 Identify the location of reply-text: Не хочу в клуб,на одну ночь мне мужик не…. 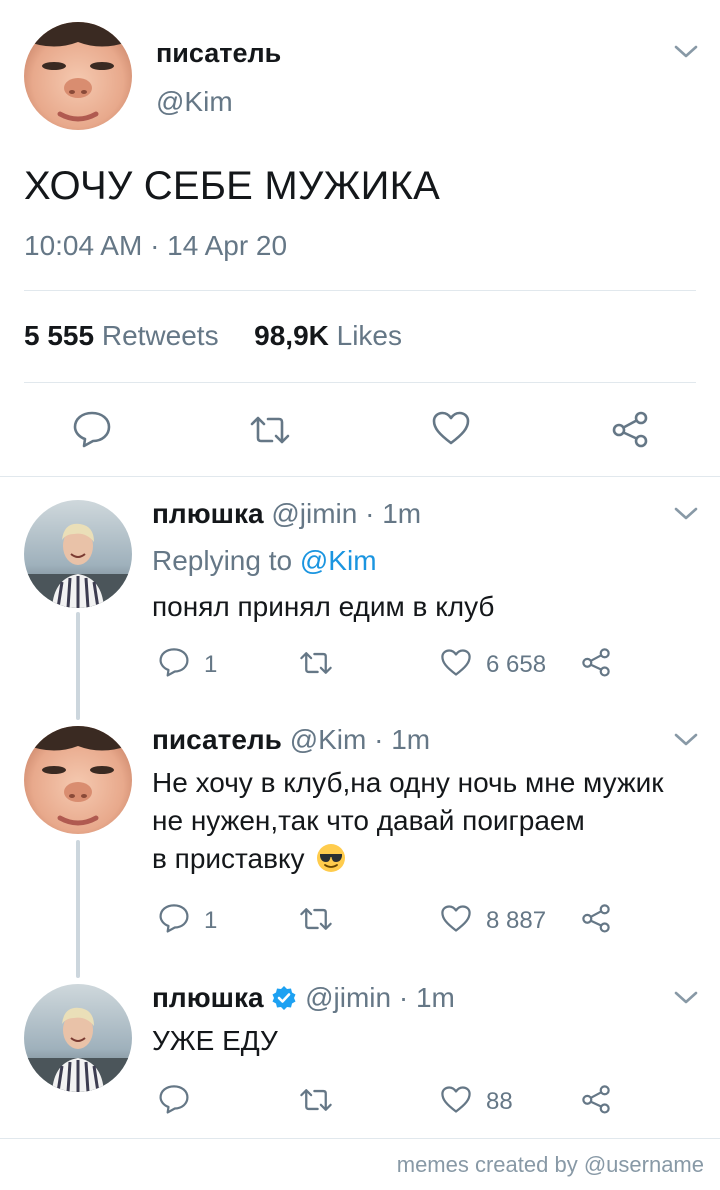
(432, 823).